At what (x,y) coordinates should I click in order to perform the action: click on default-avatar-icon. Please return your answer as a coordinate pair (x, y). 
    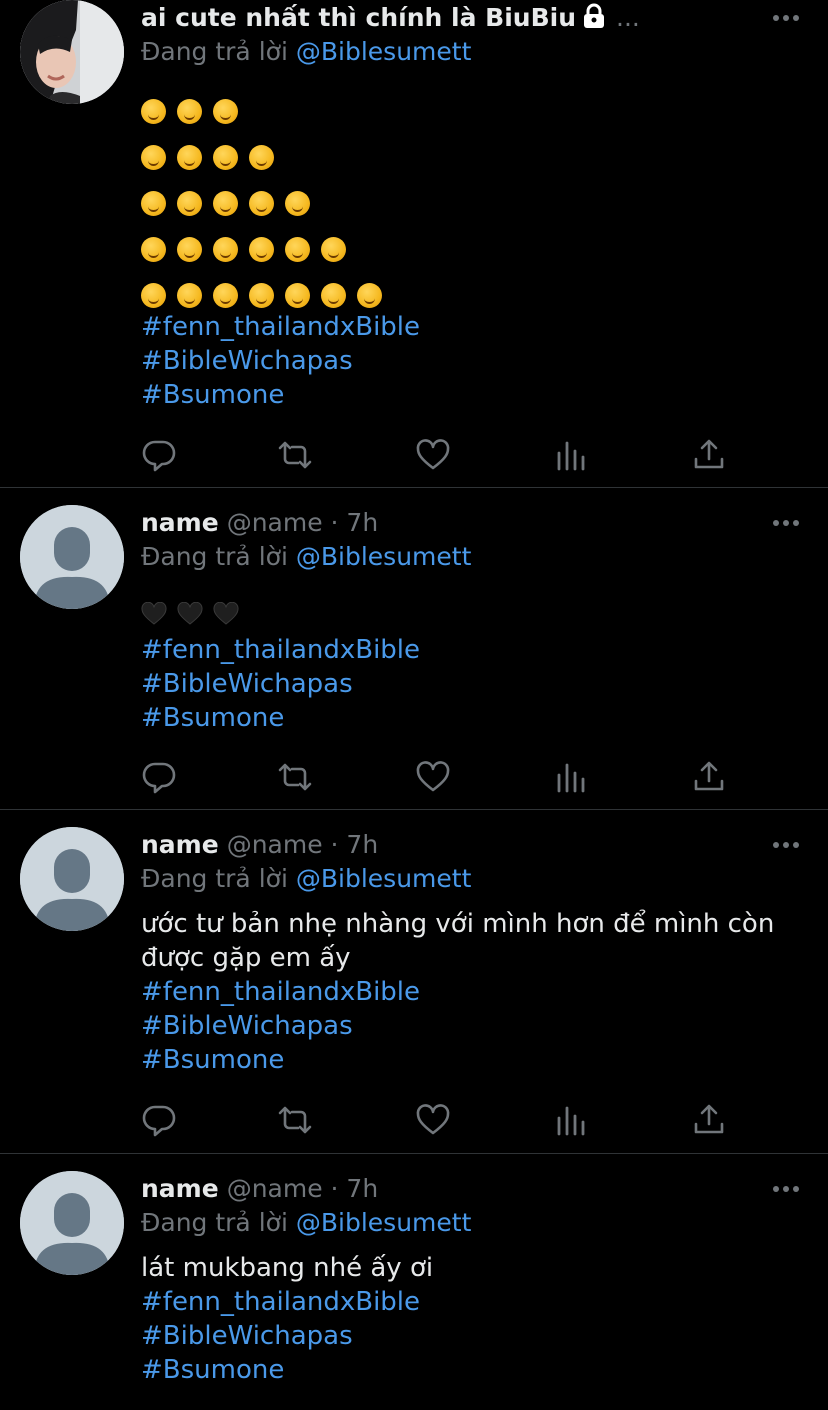
    Looking at the image, I should click on (72, 1223).